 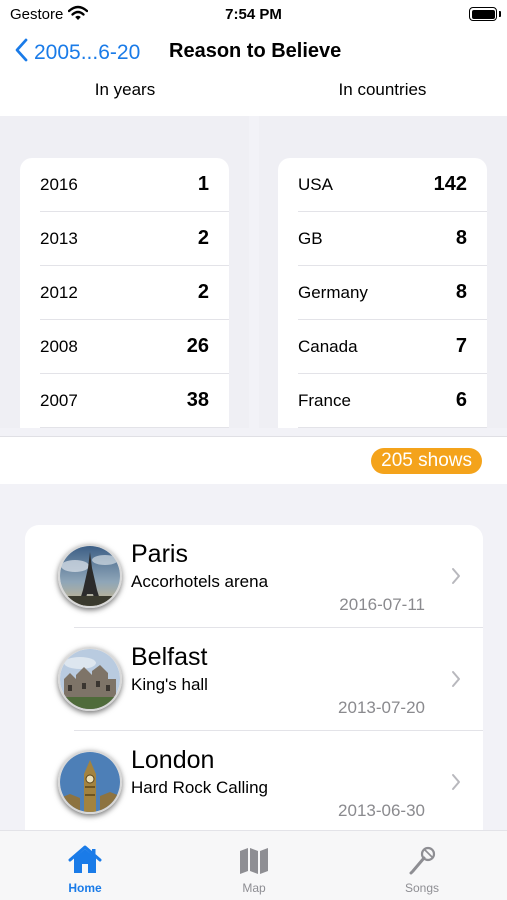 I want to click on country-count: 7, so click(x=461, y=346).